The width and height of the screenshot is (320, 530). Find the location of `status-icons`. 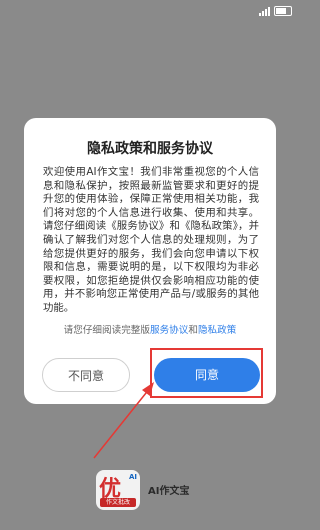

status-icons is located at coordinates (275, 11).